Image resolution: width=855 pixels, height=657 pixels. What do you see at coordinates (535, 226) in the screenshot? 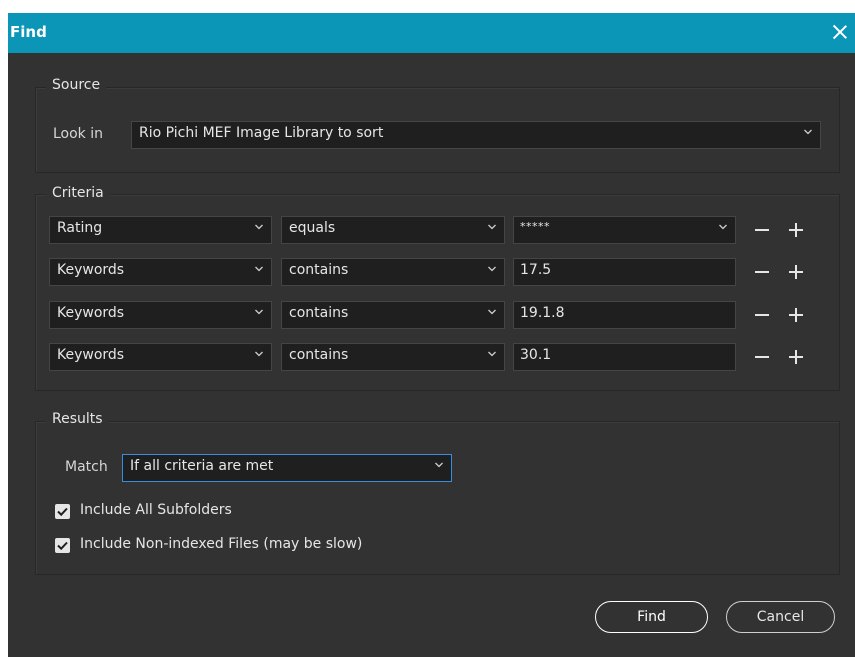
I see `criteria-value: *****` at bounding box center [535, 226].